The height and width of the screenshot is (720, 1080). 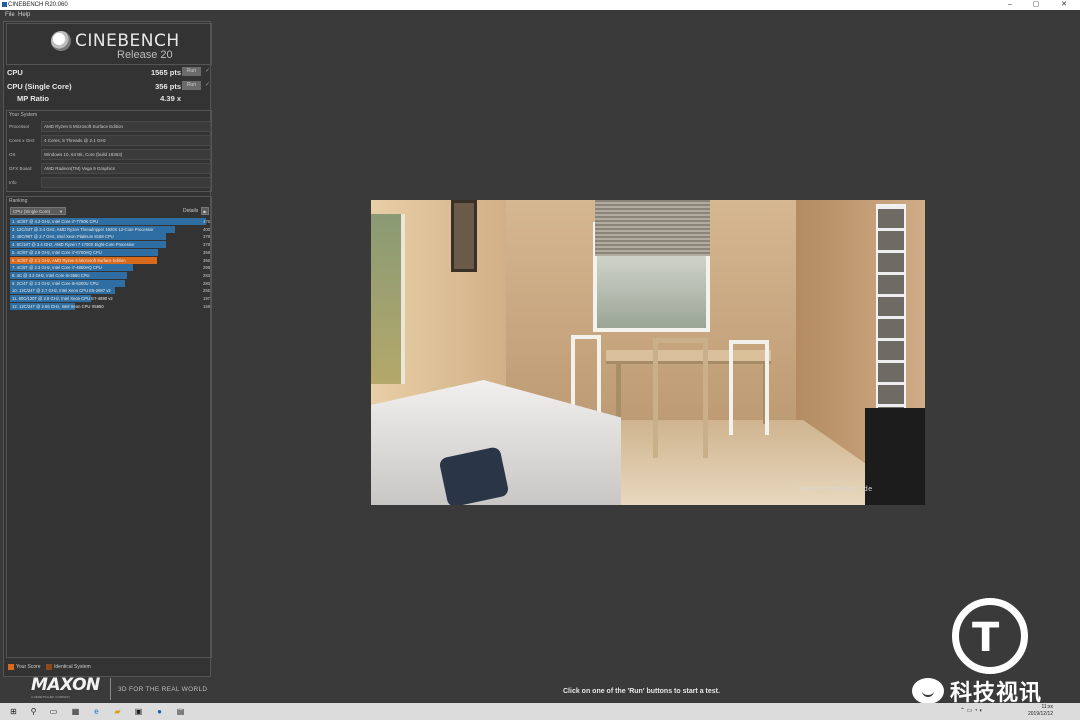 I want to click on identical-swatch, so click(x=49, y=667).